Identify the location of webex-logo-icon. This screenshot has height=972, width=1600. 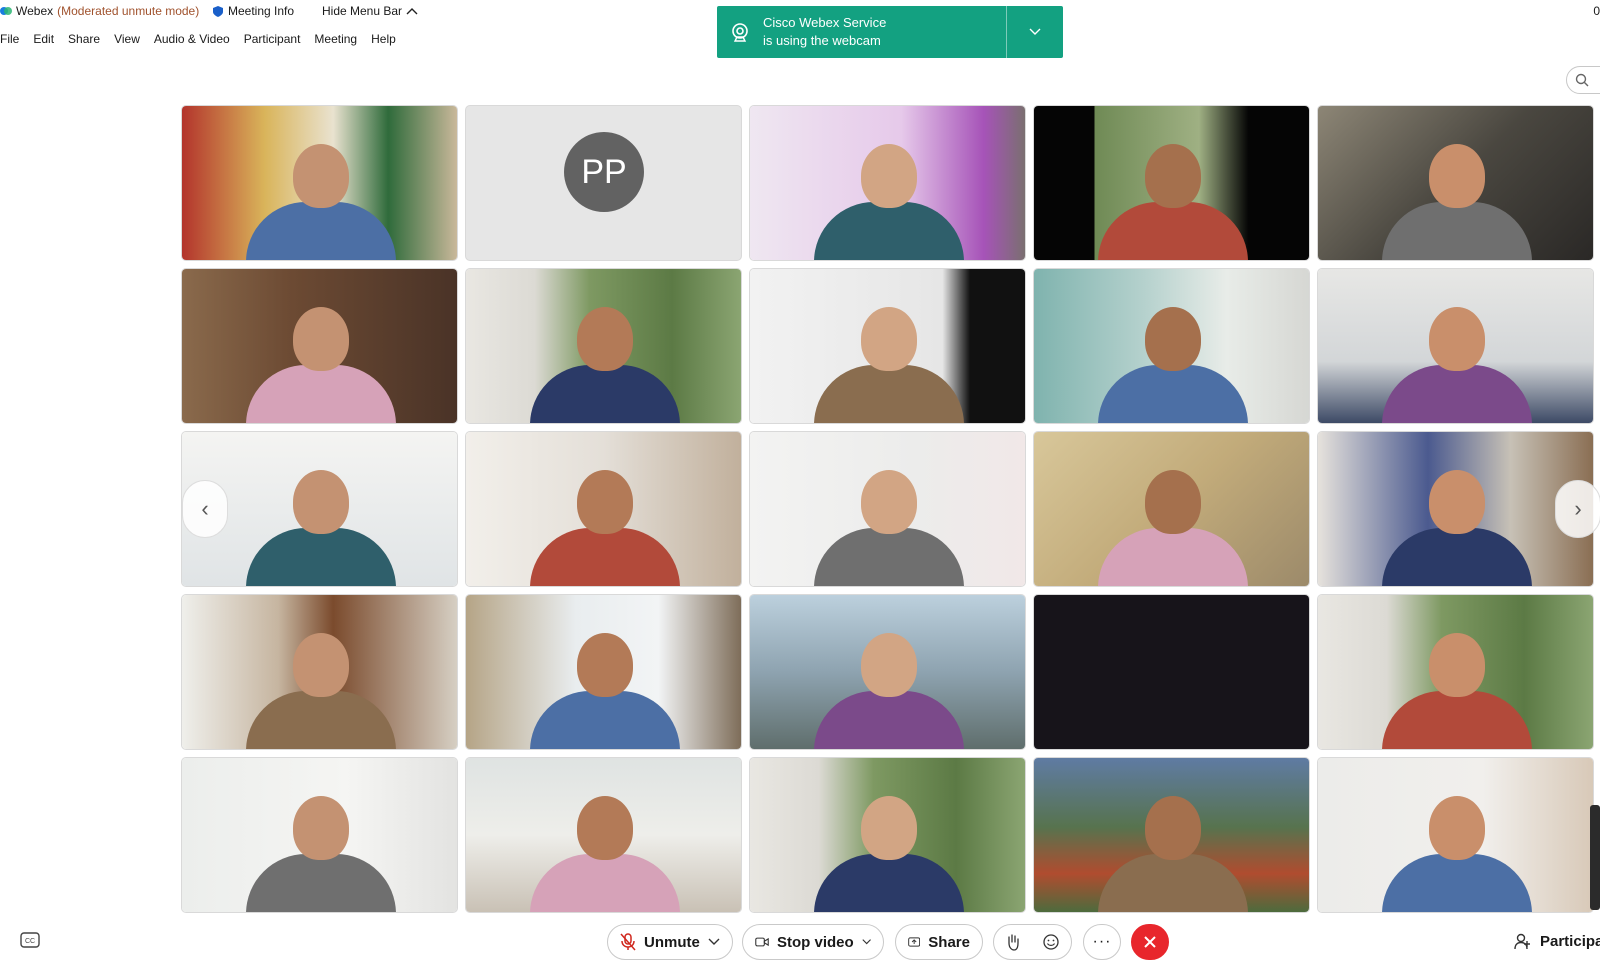
(6, 11).